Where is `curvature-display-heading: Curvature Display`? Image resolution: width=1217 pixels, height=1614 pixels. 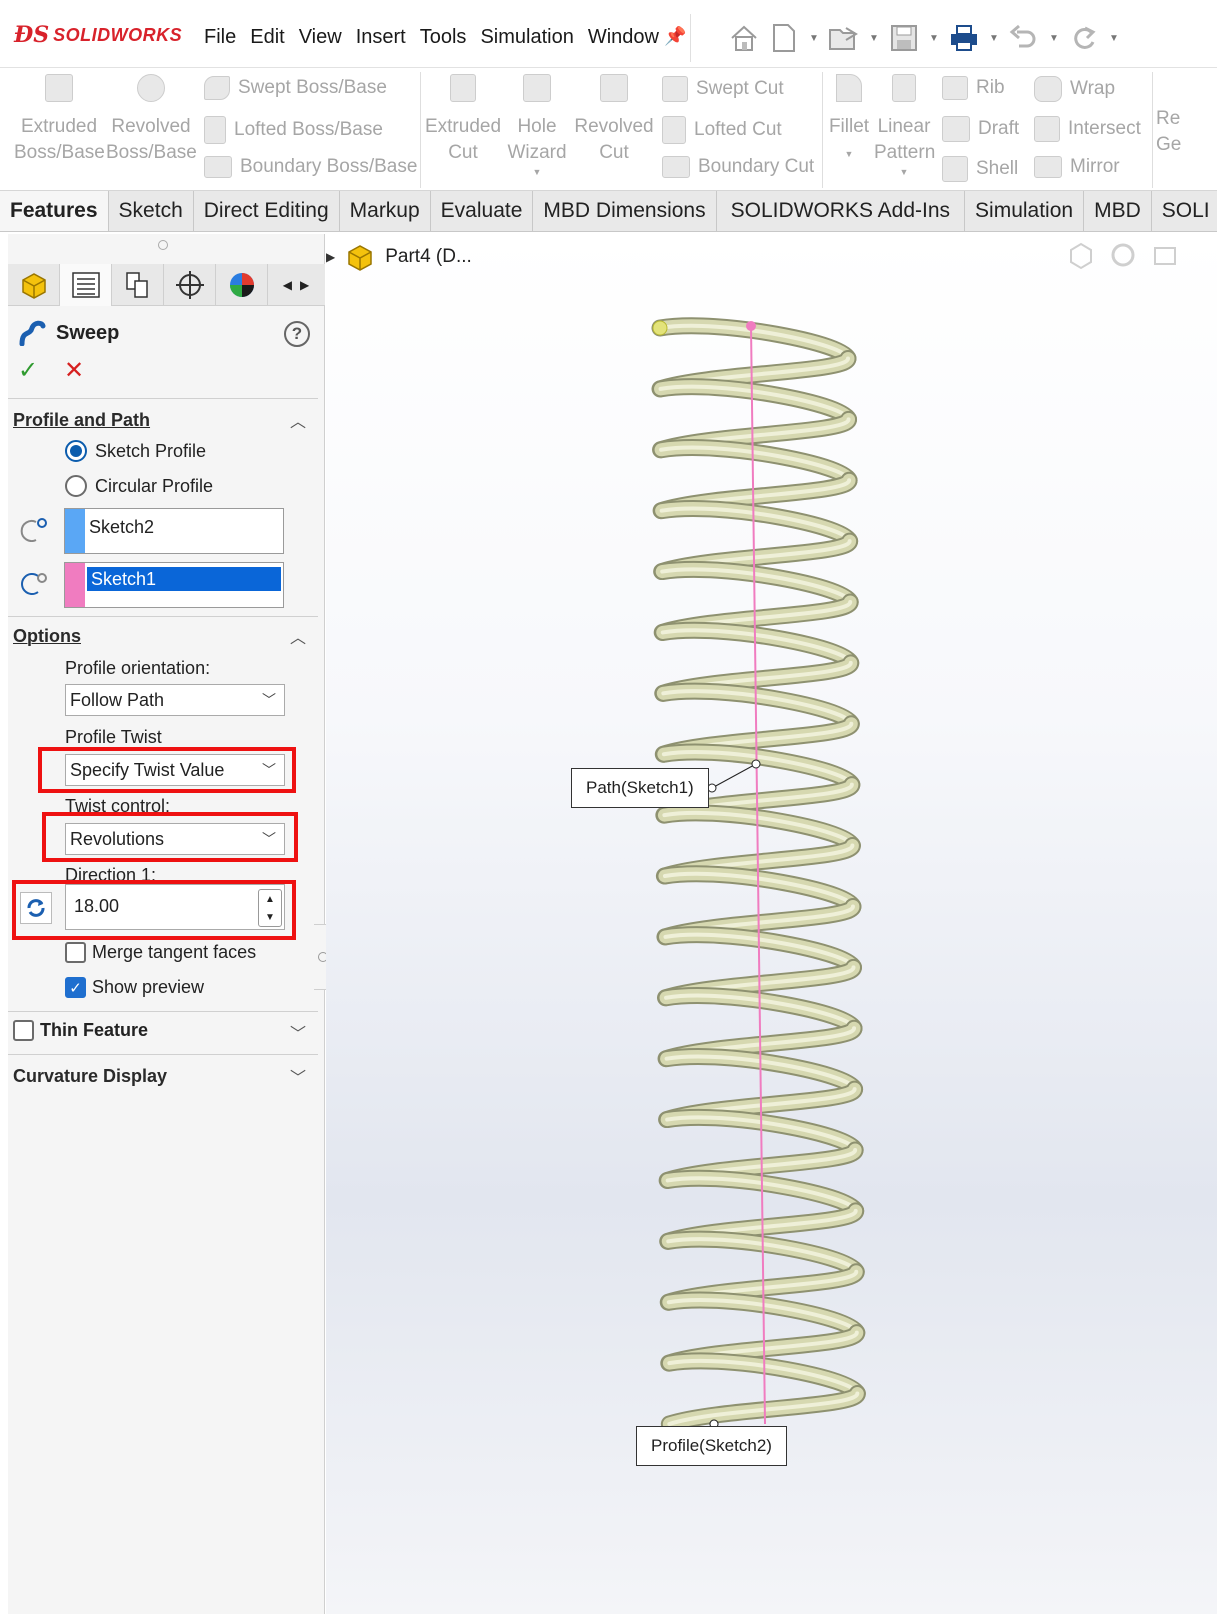 curvature-display-heading: Curvature Display is located at coordinates (90, 1076).